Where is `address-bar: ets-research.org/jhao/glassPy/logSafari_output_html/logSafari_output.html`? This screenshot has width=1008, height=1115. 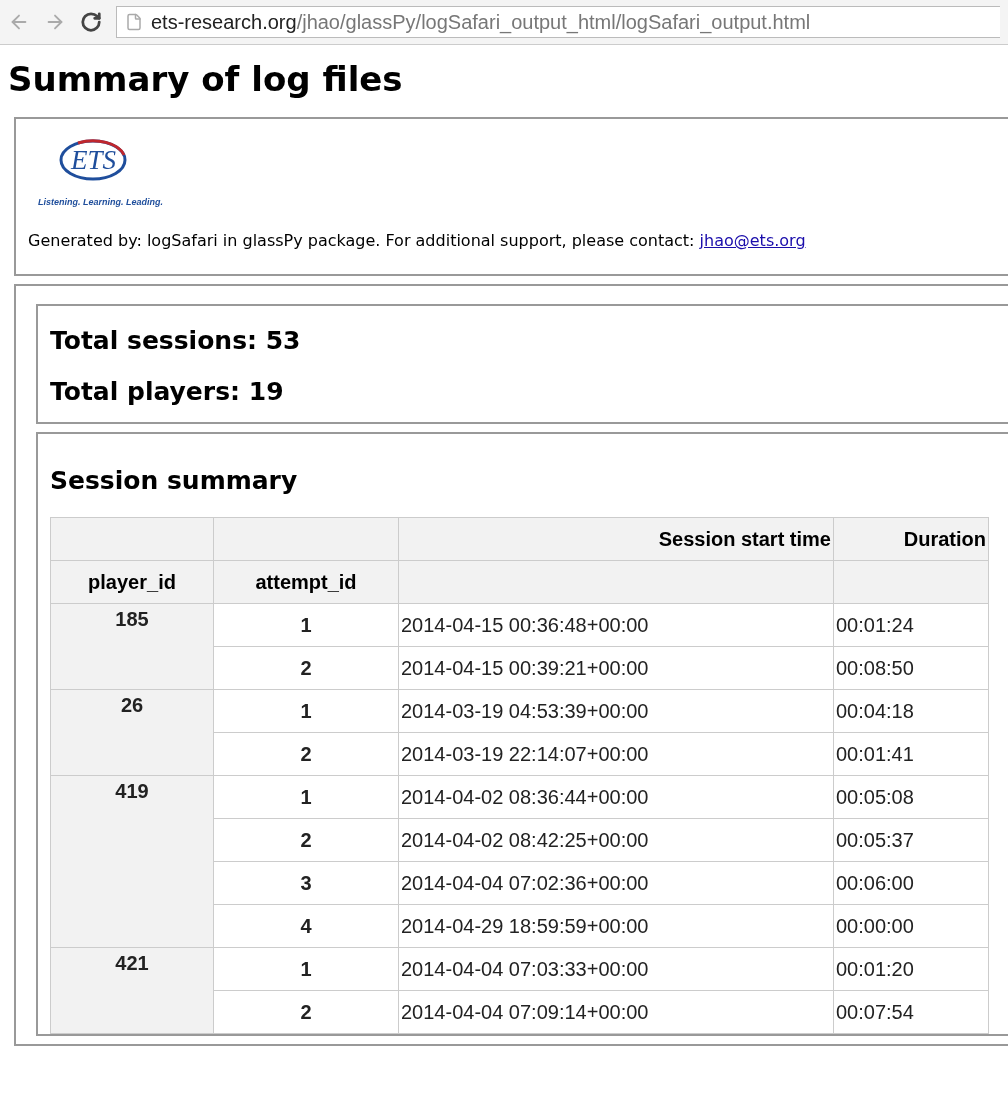
address-bar: ets-research.org/jhao/glassPy/logSafari_output_html/logSafari_output.html is located at coordinates (558, 22).